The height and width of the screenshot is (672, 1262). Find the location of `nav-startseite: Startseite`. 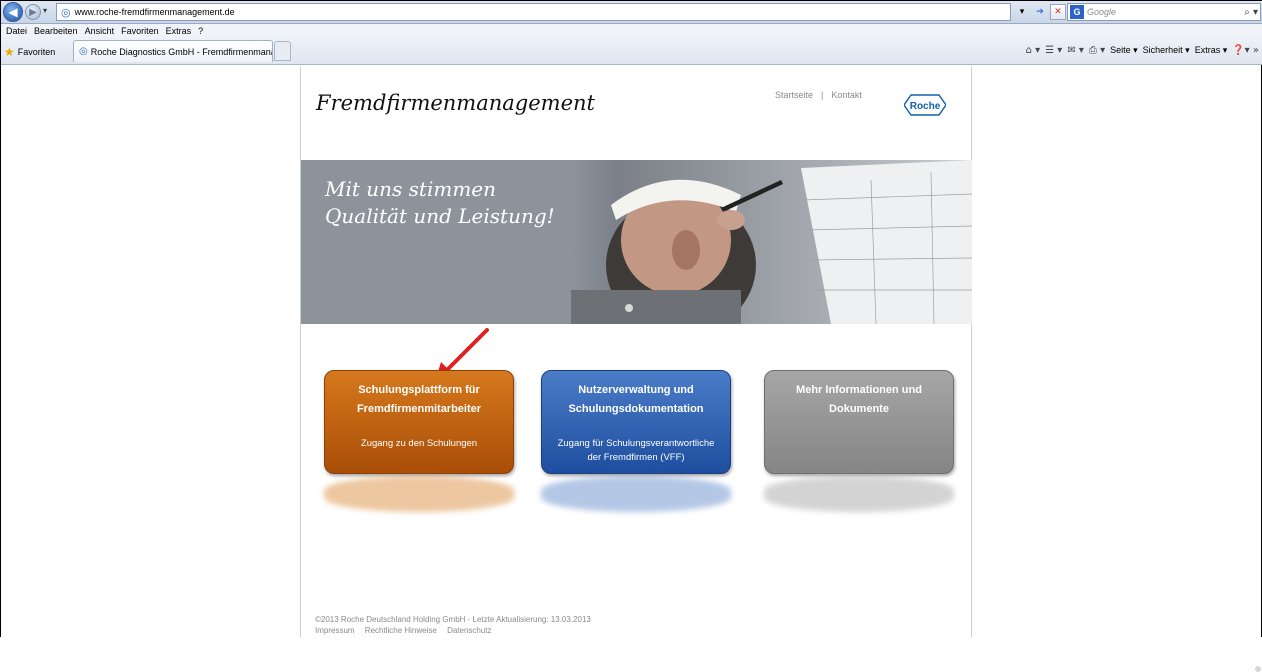

nav-startseite: Startseite is located at coordinates (794, 95).